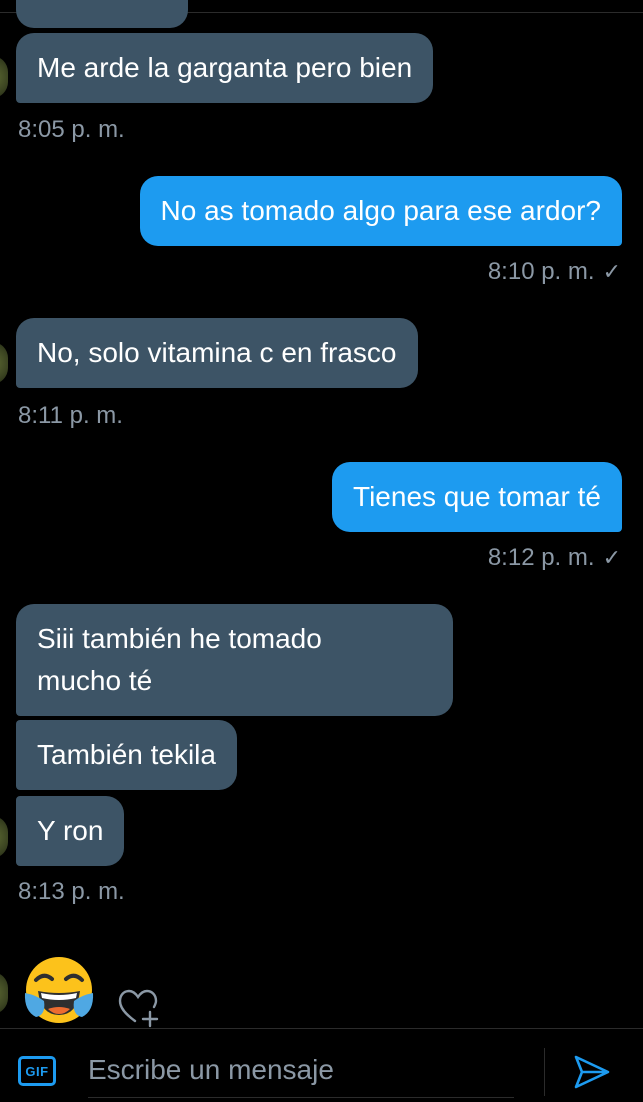 The image size is (643, 1102). I want to click on message-timestamp: 8:05 p. m., so click(71, 129).